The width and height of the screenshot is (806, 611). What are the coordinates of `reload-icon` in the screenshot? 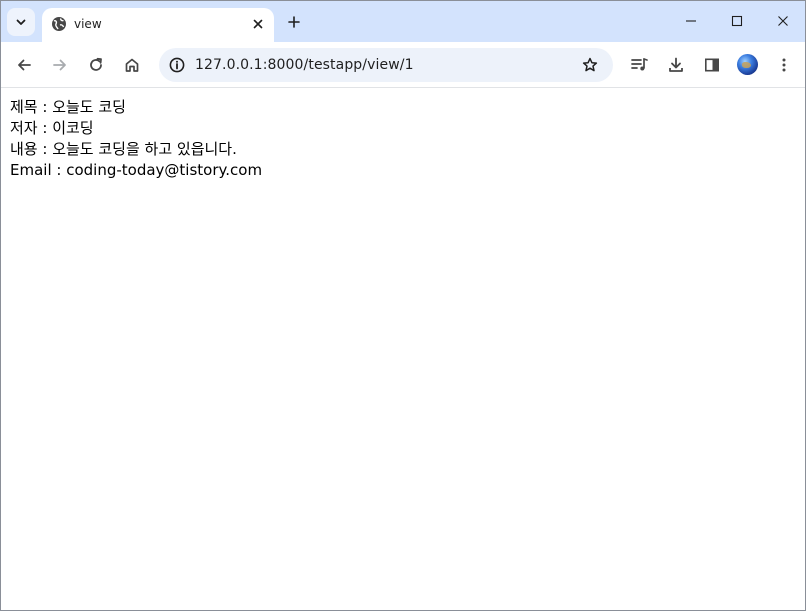 It's located at (96, 64).